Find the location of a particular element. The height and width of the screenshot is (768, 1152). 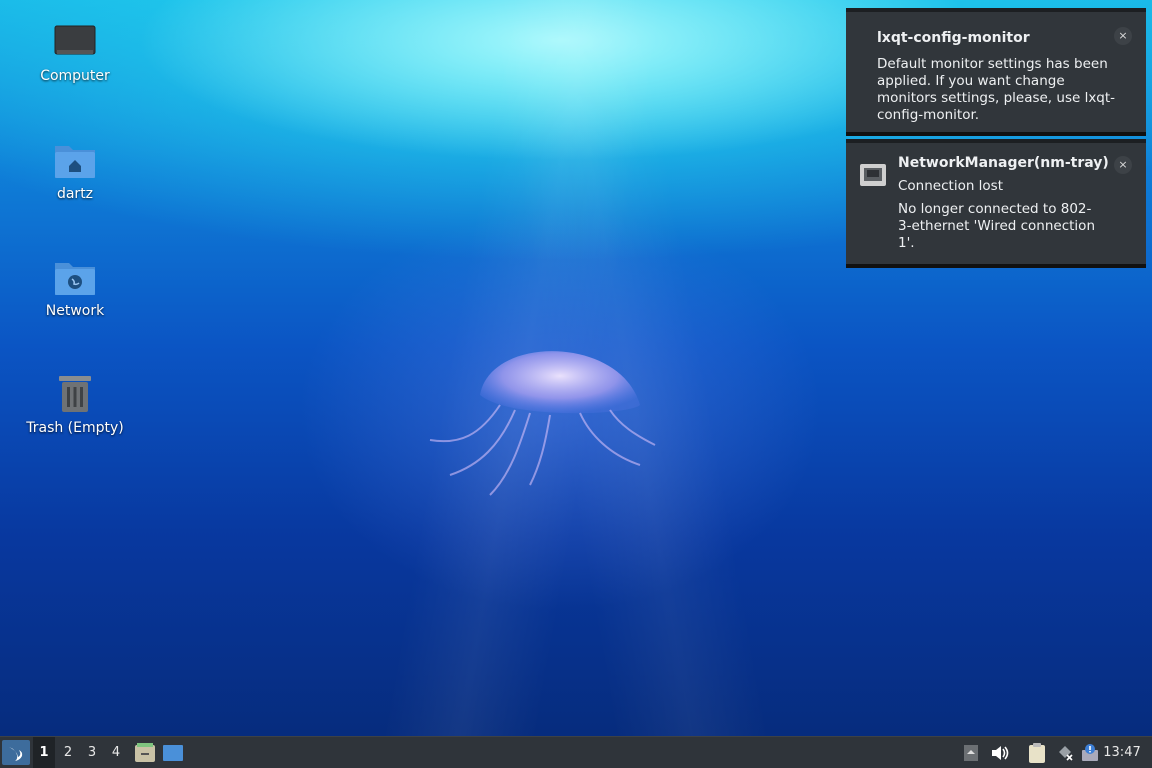

notification-title: lxqt-config-monitor is located at coordinates (953, 38).